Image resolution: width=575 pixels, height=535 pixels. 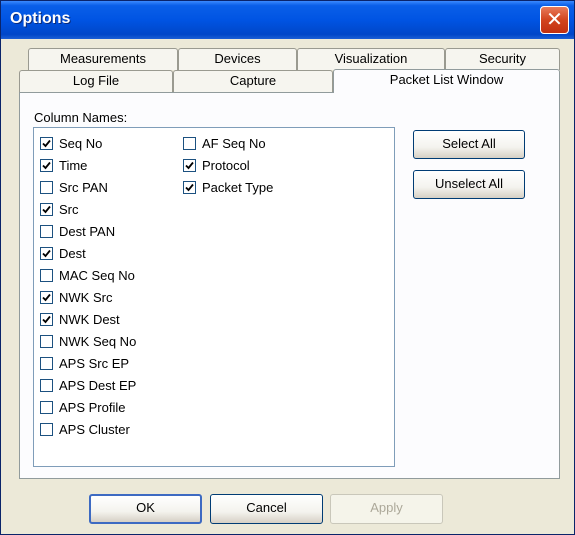 I want to click on checkbox-label: Dest, so click(x=72, y=253).